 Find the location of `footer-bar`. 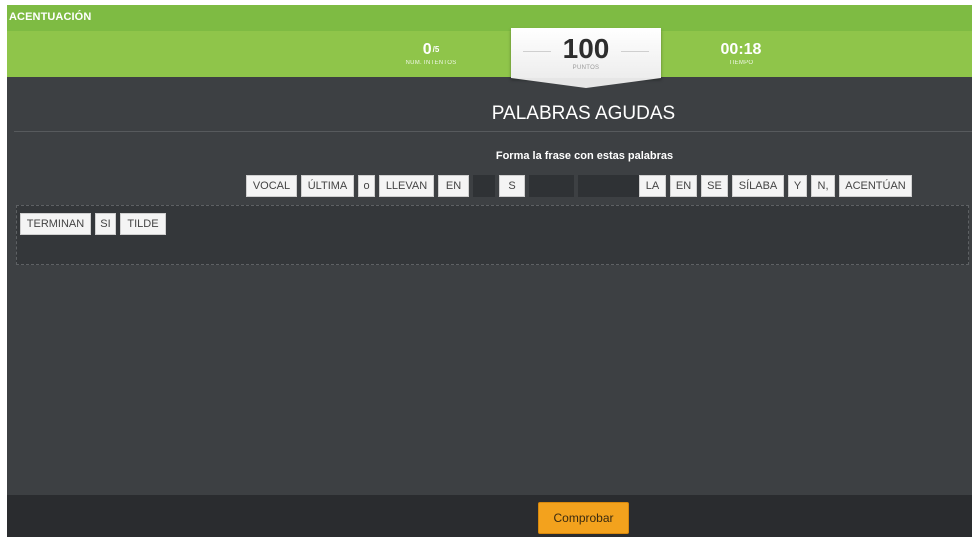

footer-bar is located at coordinates (489, 516).